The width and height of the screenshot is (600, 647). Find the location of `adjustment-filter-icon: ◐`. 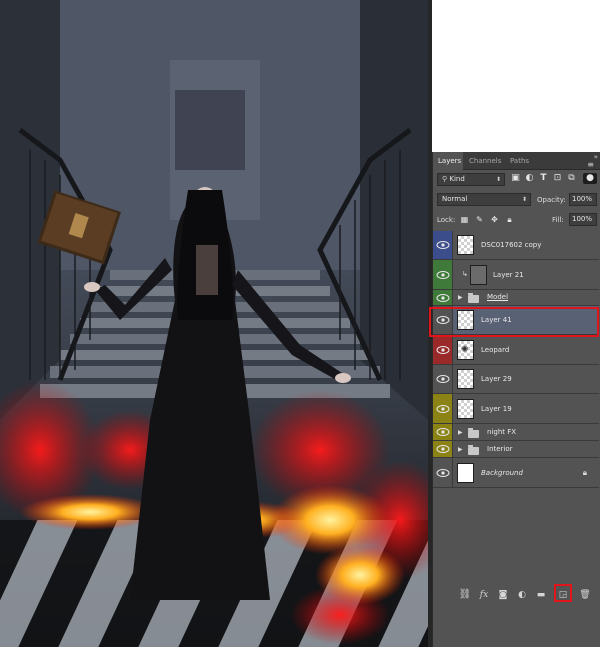

adjustment-filter-icon: ◐ is located at coordinates (529, 178).